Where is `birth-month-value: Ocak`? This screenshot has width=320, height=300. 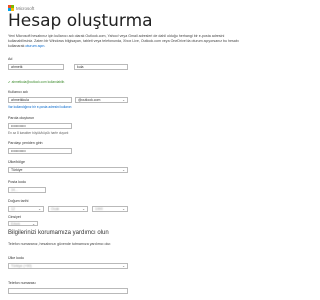 birth-month-value: Ocak is located at coordinates (55, 209).